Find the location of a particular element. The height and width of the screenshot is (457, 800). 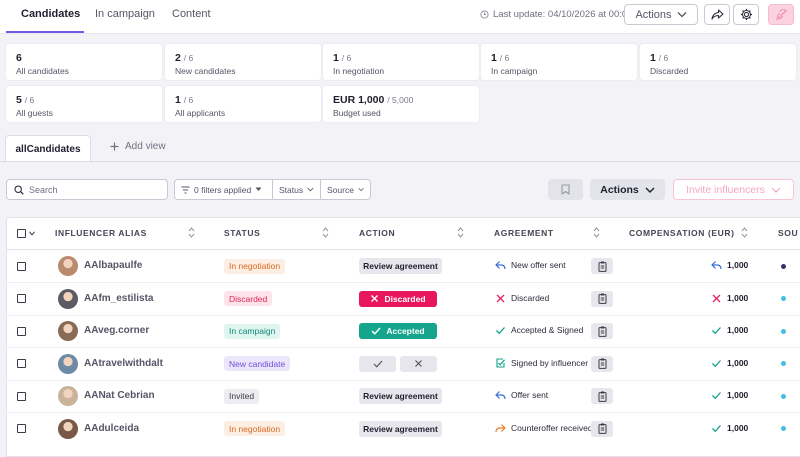

stat-card-label: All candidates is located at coordinates (42, 71).